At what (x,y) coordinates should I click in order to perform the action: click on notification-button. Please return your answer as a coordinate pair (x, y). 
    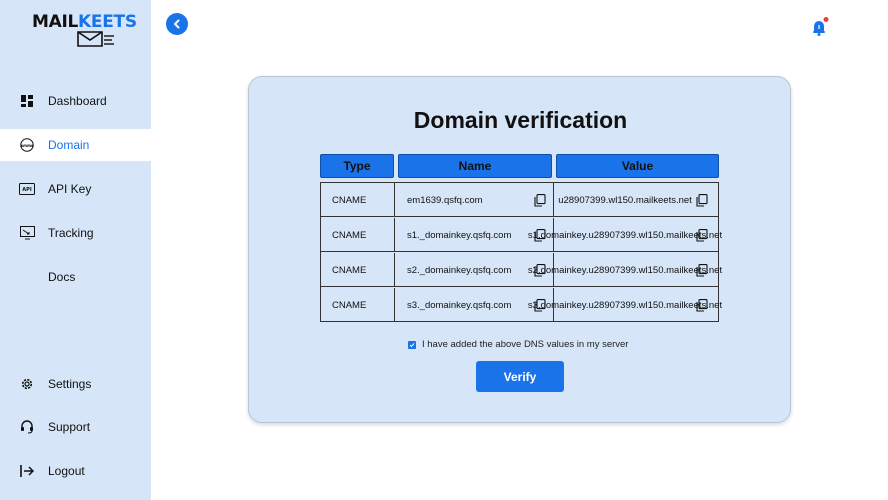
    Looking at the image, I should click on (820, 27).